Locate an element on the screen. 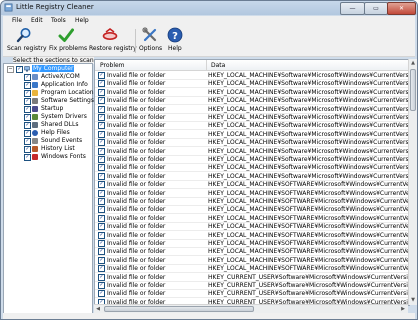 The height and width of the screenshot is (320, 418). tree-item-label: Sound Events is located at coordinates (62, 140).